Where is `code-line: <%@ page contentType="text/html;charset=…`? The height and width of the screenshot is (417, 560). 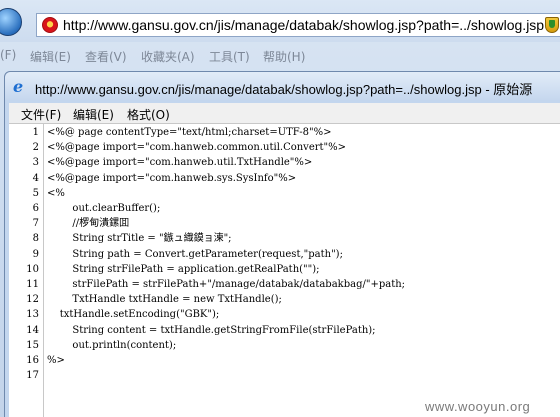
code-line: <%@ page contentType="text/html;charset=… is located at coordinates (189, 132).